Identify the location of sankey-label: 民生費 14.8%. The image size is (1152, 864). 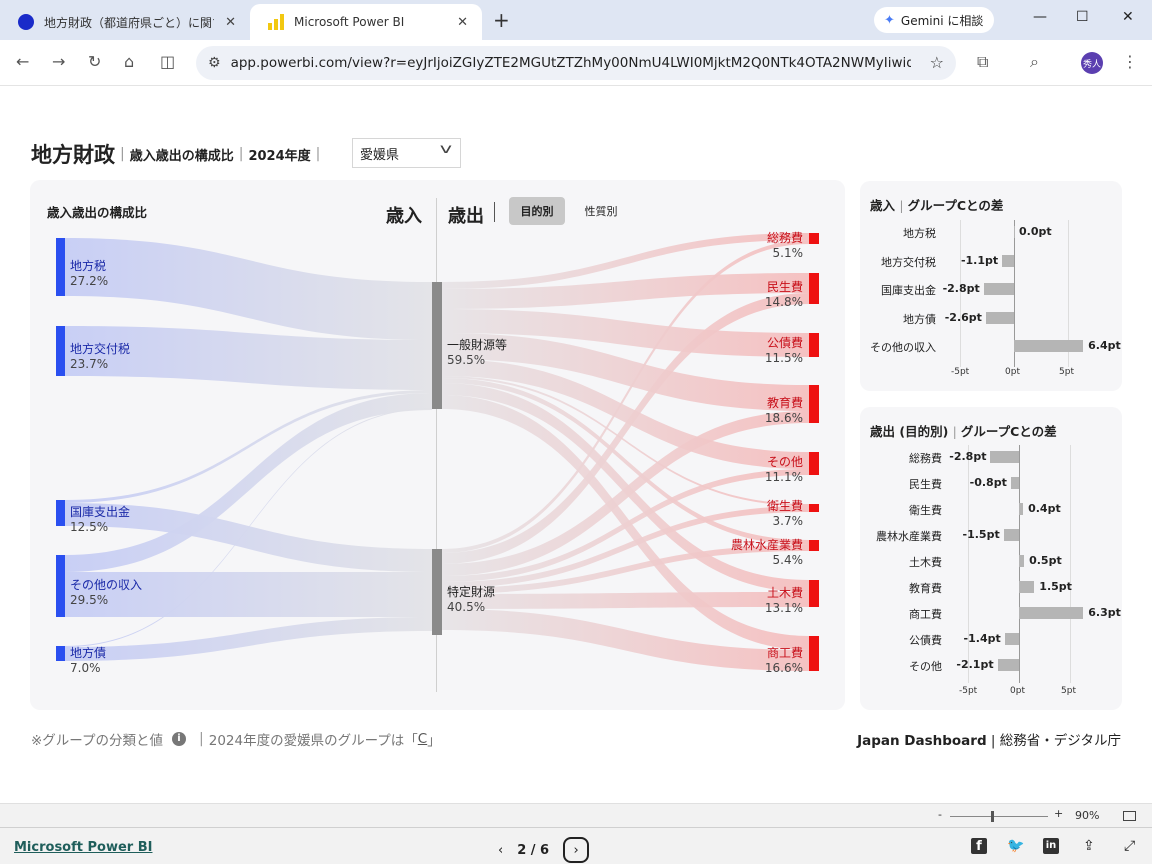
(784, 295).